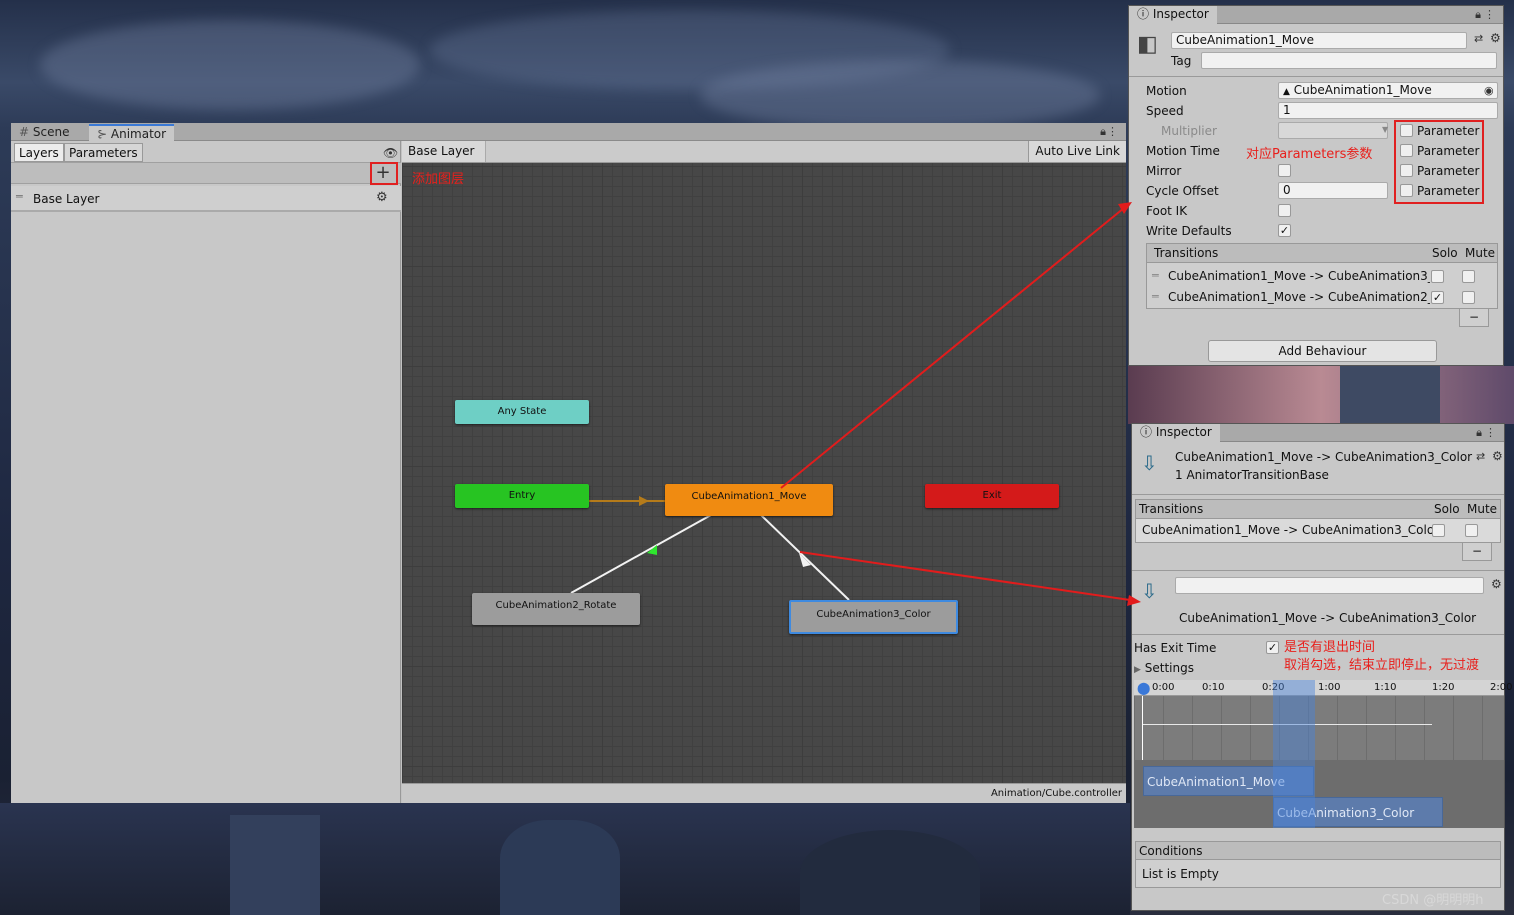  Describe the element at coordinates (965, 576) in the screenshot. I see `arrow-transition-to-inspector` at that location.